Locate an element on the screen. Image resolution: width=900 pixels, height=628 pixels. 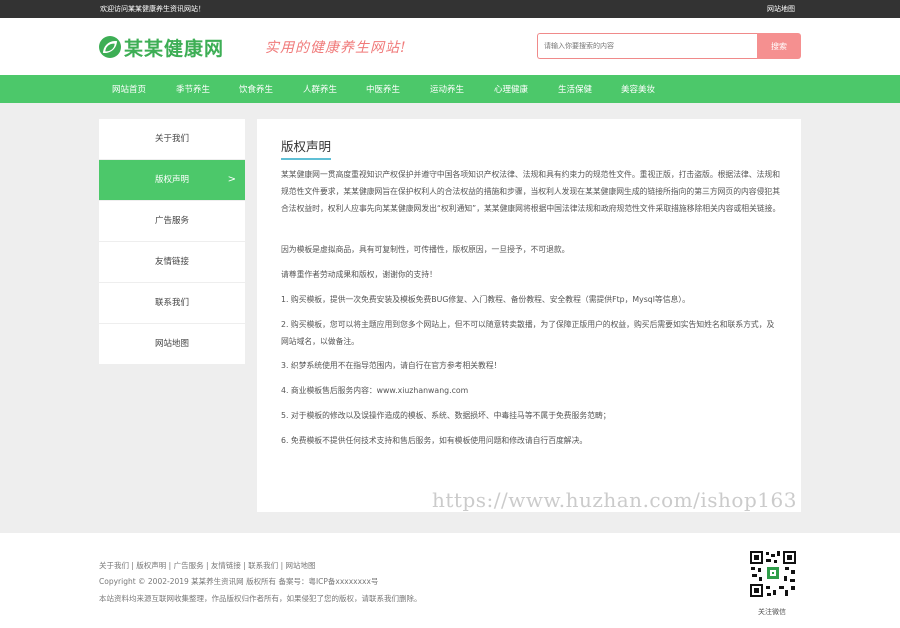
nav-item-beauty: 美容美妆 is located at coordinates (638, 89).